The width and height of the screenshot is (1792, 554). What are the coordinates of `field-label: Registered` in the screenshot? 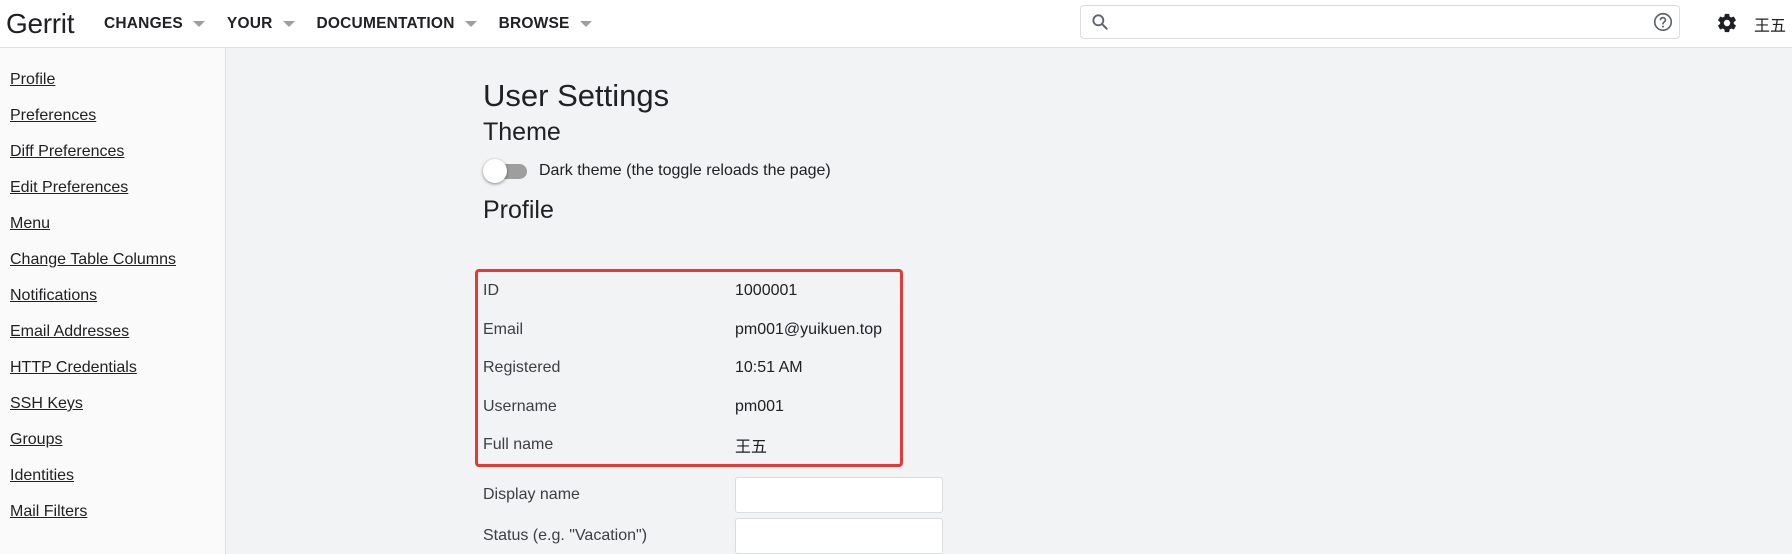 It's located at (522, 368).